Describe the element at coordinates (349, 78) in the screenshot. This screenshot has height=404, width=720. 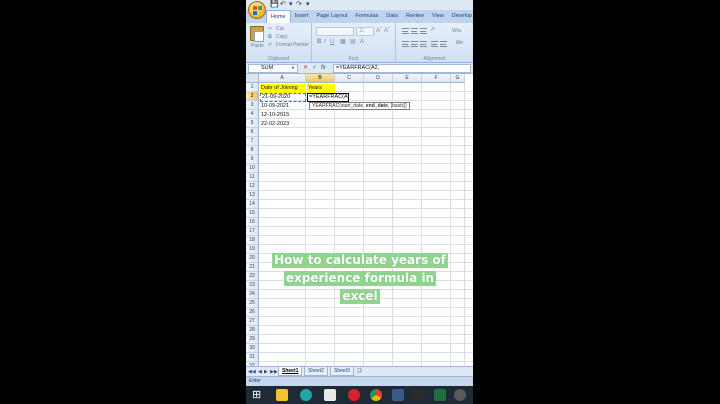
I see `column-header: C` at that location.